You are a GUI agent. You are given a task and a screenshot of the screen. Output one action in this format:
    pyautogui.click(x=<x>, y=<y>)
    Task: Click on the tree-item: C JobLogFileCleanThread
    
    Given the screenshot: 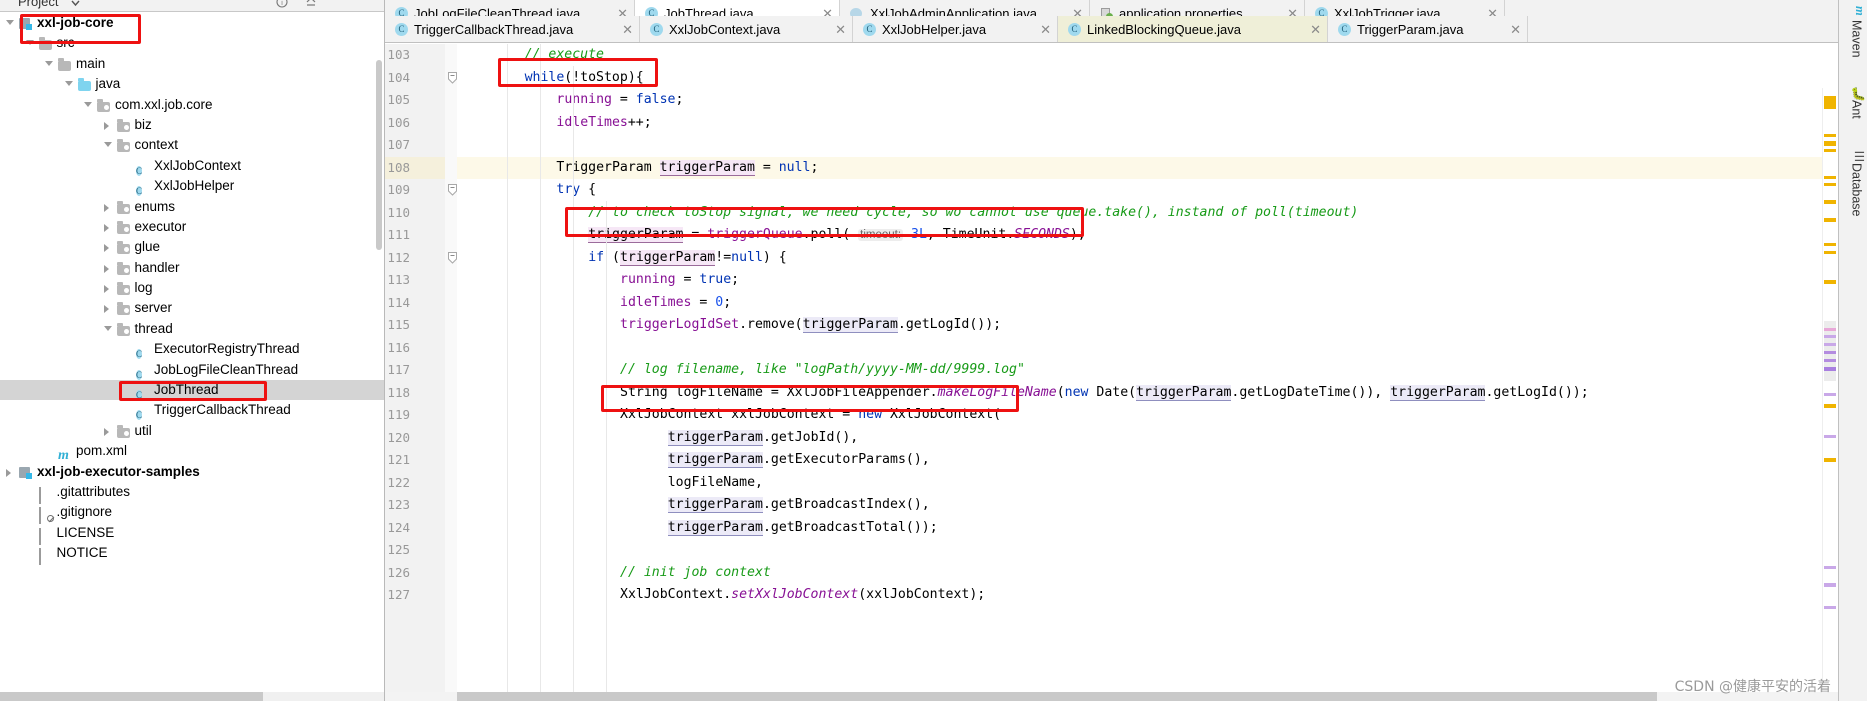 What is the action you would take?
    pyautogui.click(x=192, y=370)
    